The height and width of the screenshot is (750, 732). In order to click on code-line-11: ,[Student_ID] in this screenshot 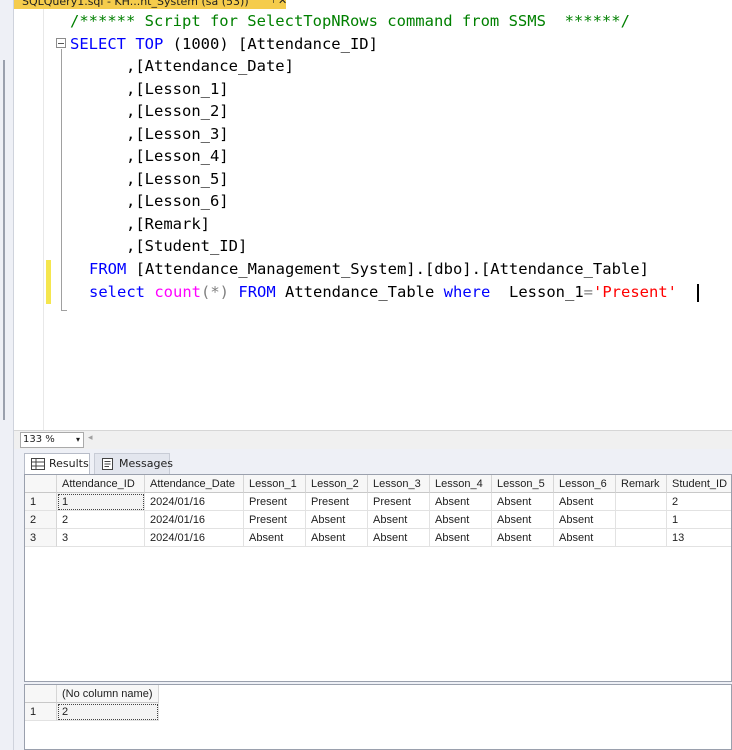, I will do `click(158, 246)`.